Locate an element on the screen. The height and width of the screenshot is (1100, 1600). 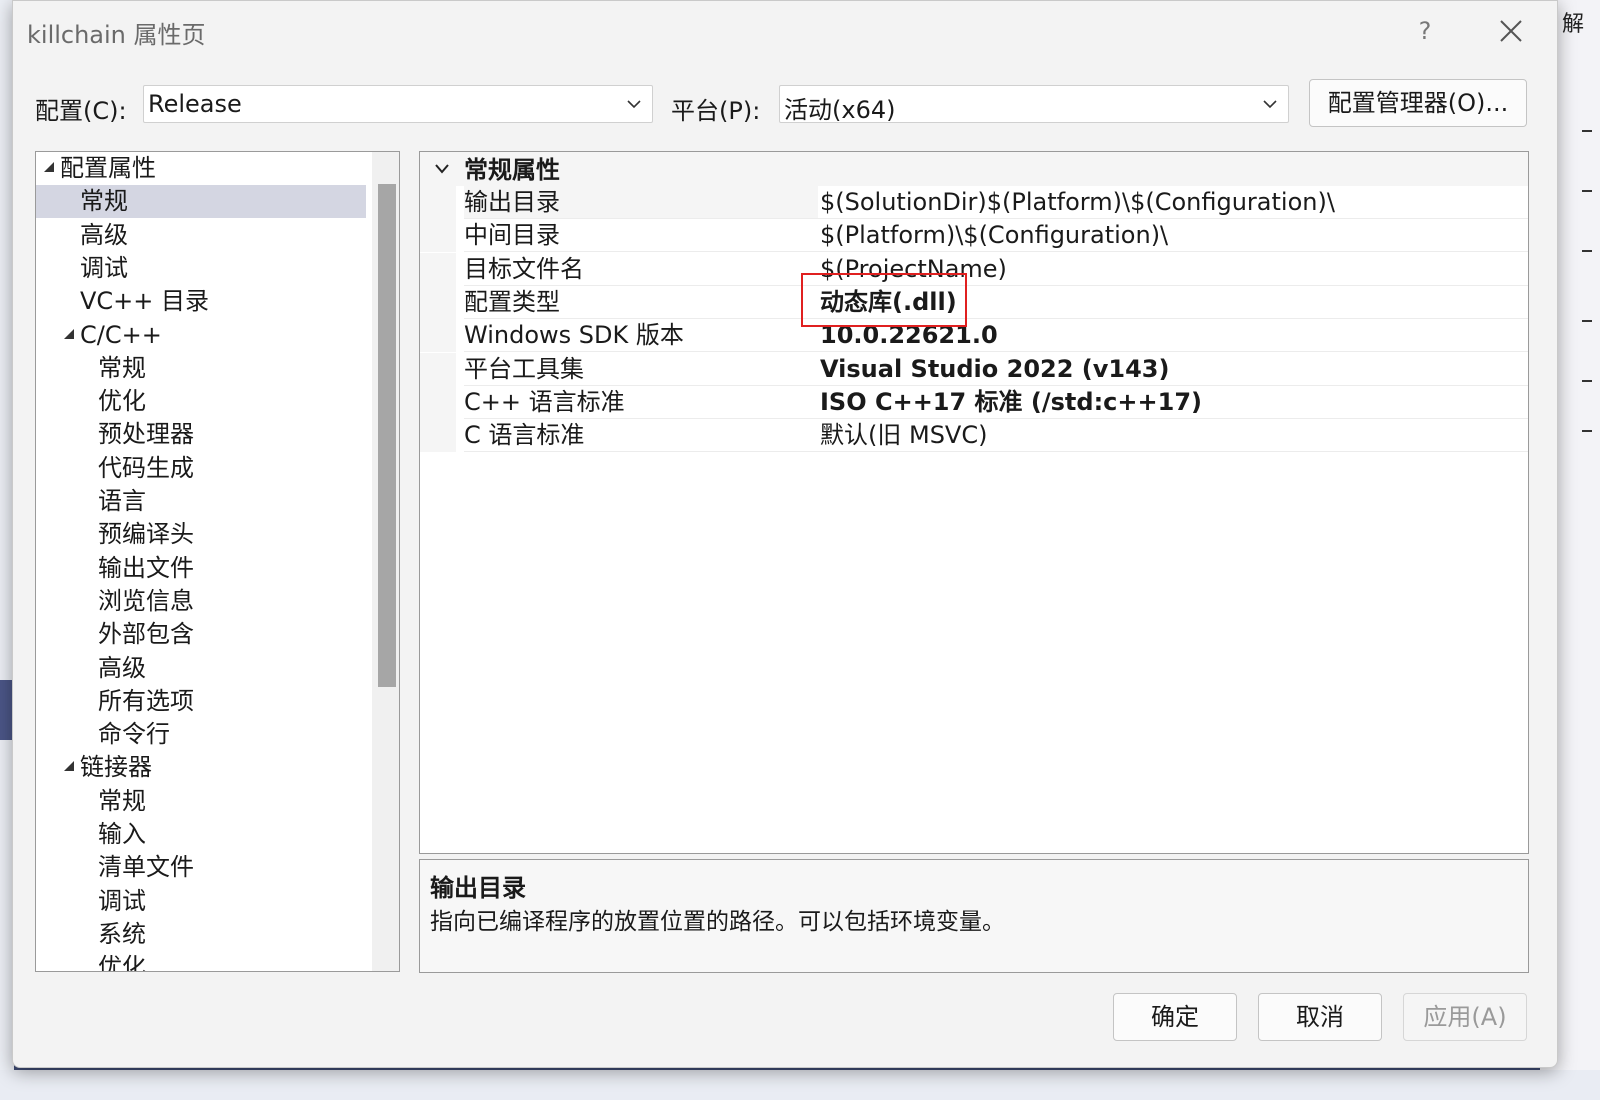
property-value: $(Platform)\$(Configuration)\ is located at coordinates (1173, 236).